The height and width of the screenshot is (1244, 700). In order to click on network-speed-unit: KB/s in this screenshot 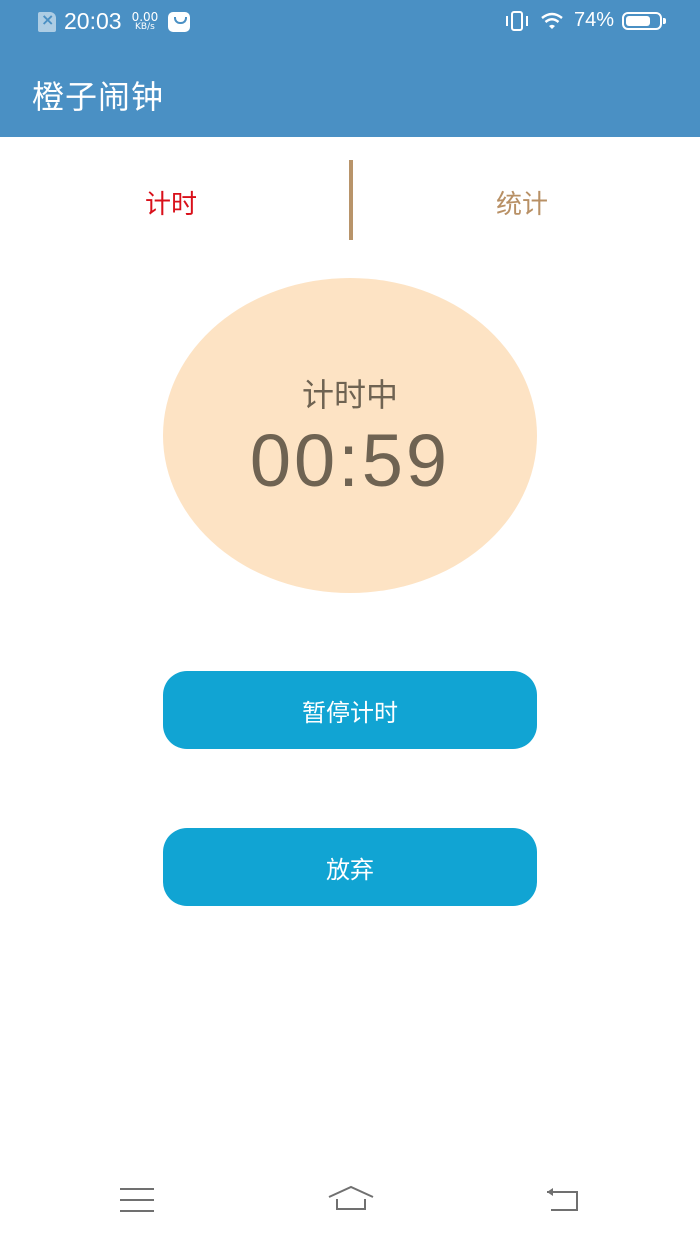, I will do `click(145, 26)`.